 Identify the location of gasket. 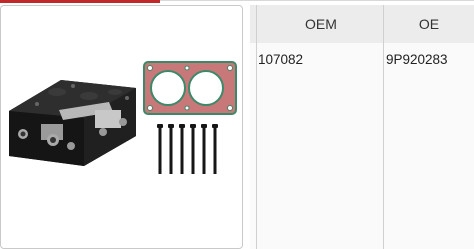
(190, 88).